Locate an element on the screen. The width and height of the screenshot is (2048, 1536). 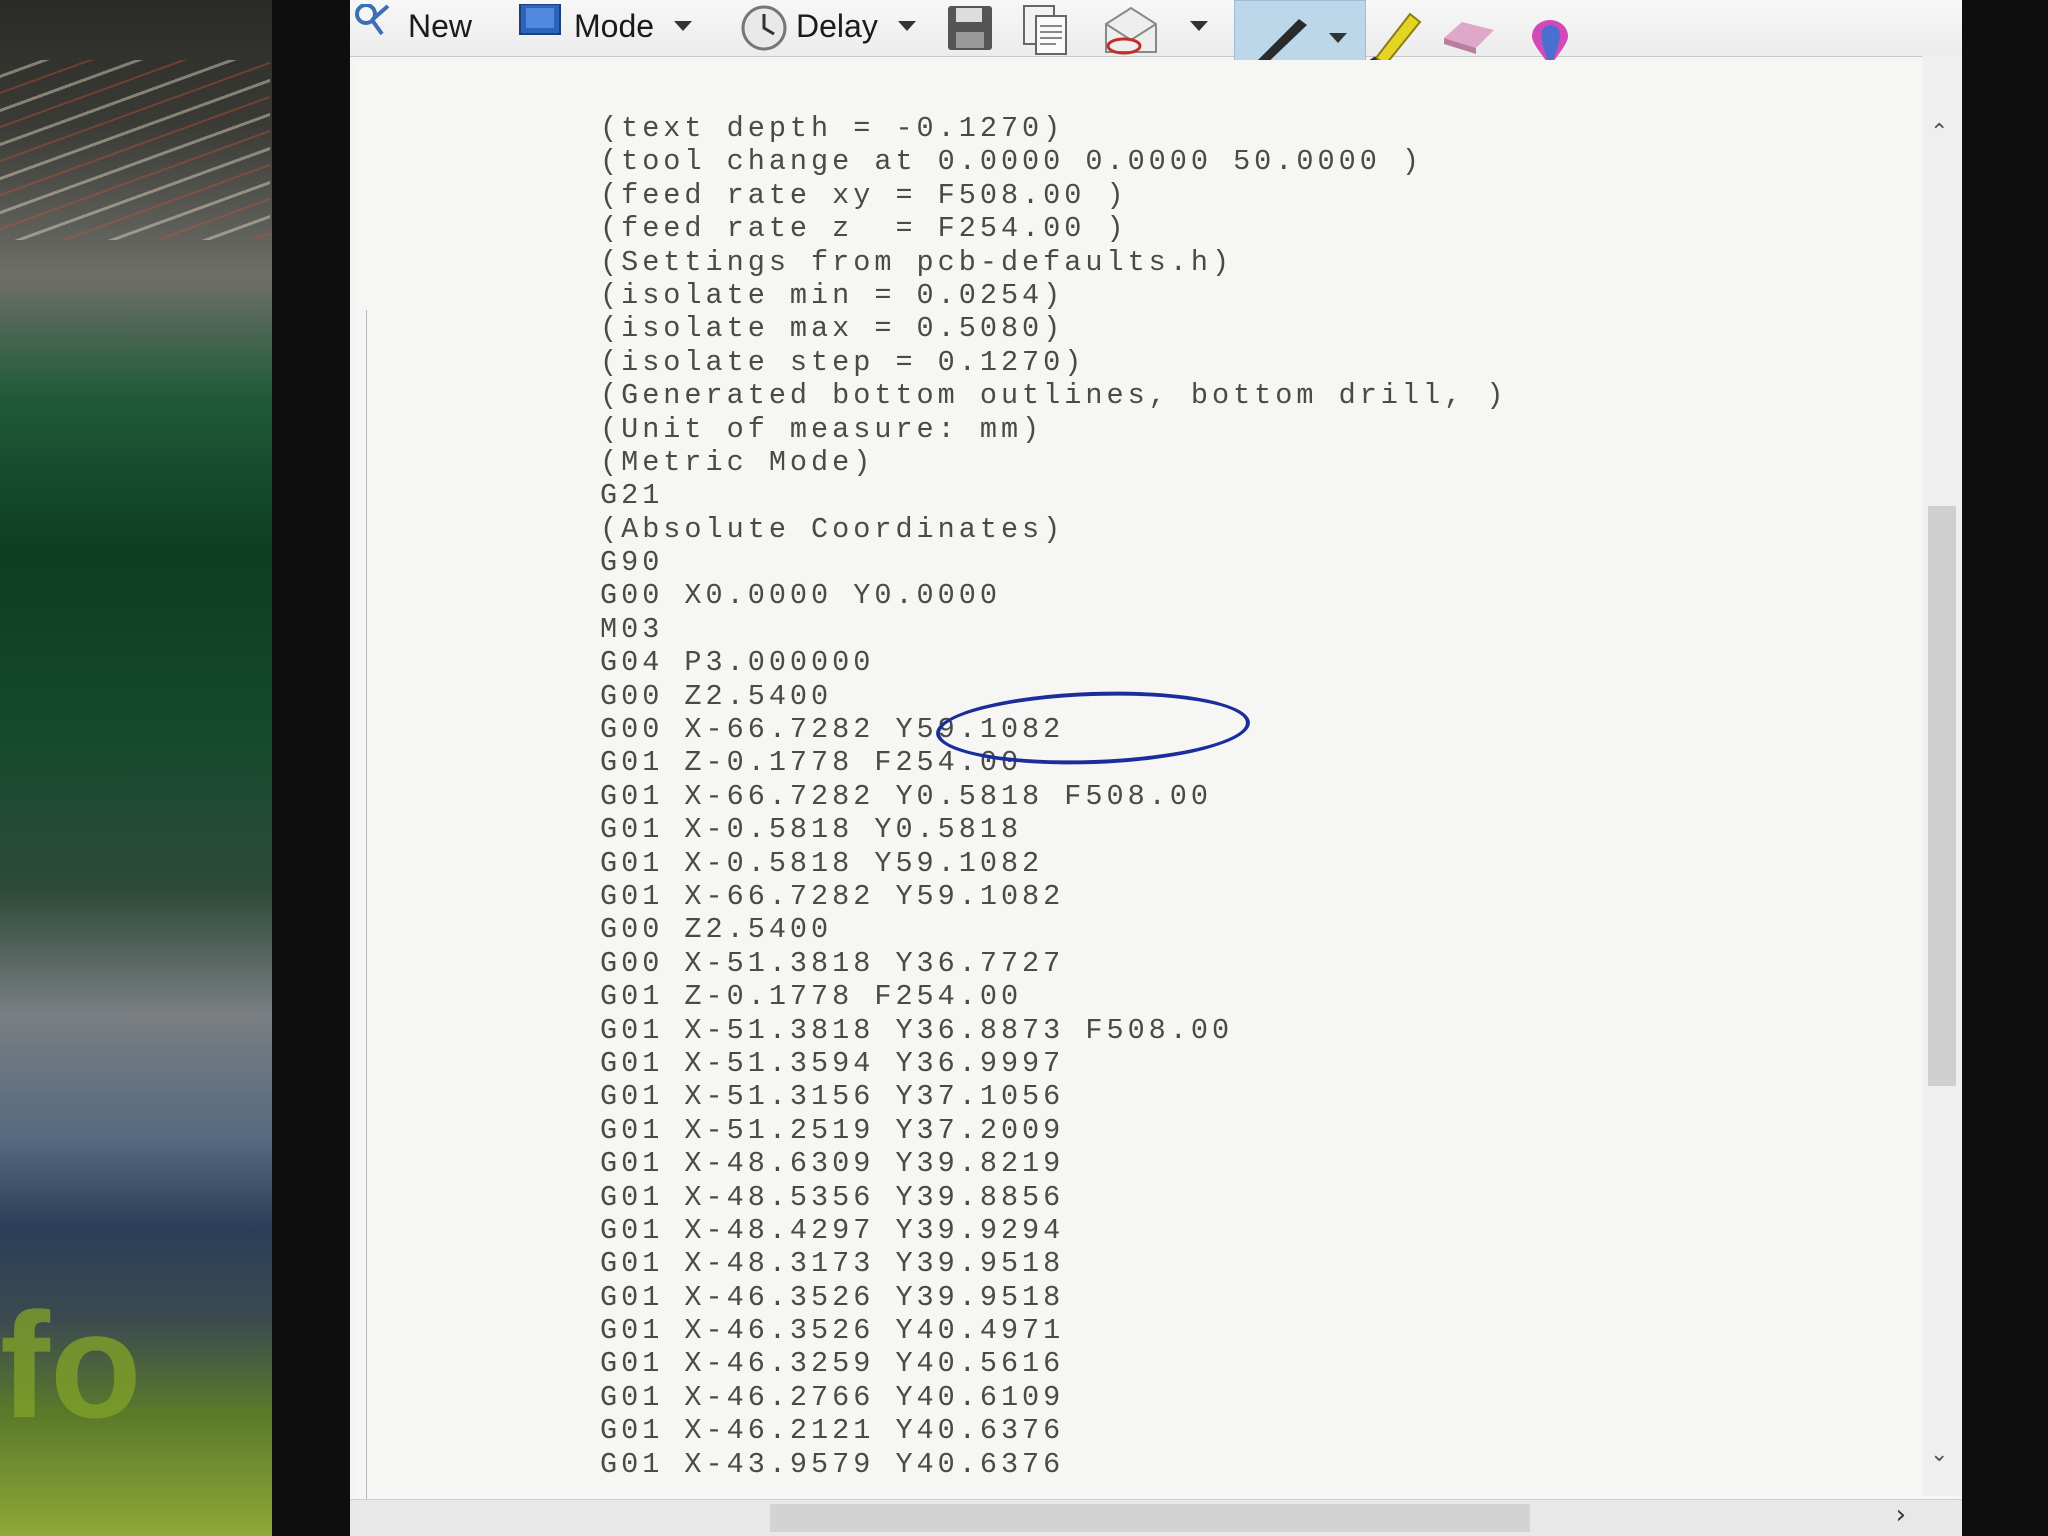
highlighter-icon is located at coordinates (1395, 38).